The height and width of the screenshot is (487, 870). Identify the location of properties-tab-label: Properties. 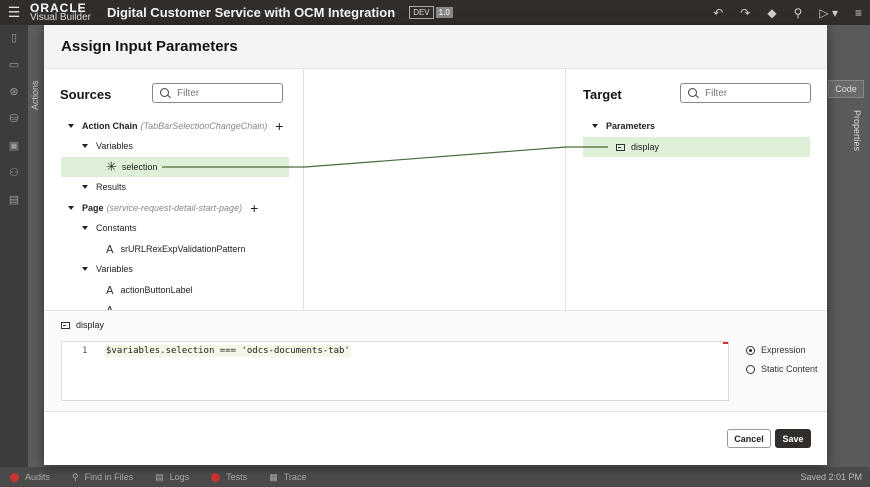
(857, 131).